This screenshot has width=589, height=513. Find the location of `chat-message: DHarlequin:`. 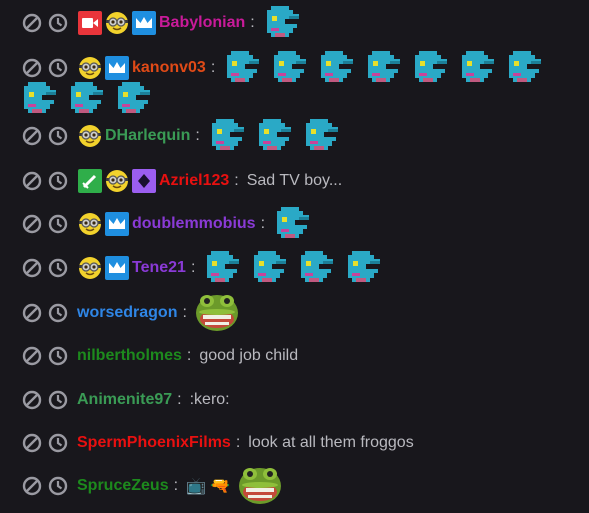

chat-message: DHarlequin: is located at coordinates (300, 136).